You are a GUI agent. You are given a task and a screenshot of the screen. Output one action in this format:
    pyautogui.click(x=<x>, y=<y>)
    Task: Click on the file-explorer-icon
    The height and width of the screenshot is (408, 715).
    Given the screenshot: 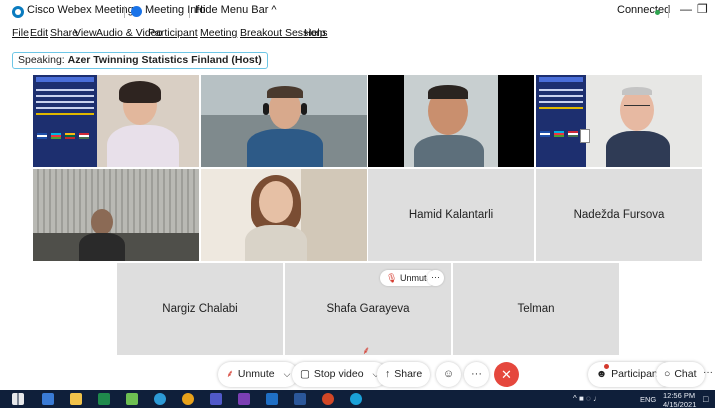 What is the action you would take?
    pyautogui.click(x=76, y=399)
    